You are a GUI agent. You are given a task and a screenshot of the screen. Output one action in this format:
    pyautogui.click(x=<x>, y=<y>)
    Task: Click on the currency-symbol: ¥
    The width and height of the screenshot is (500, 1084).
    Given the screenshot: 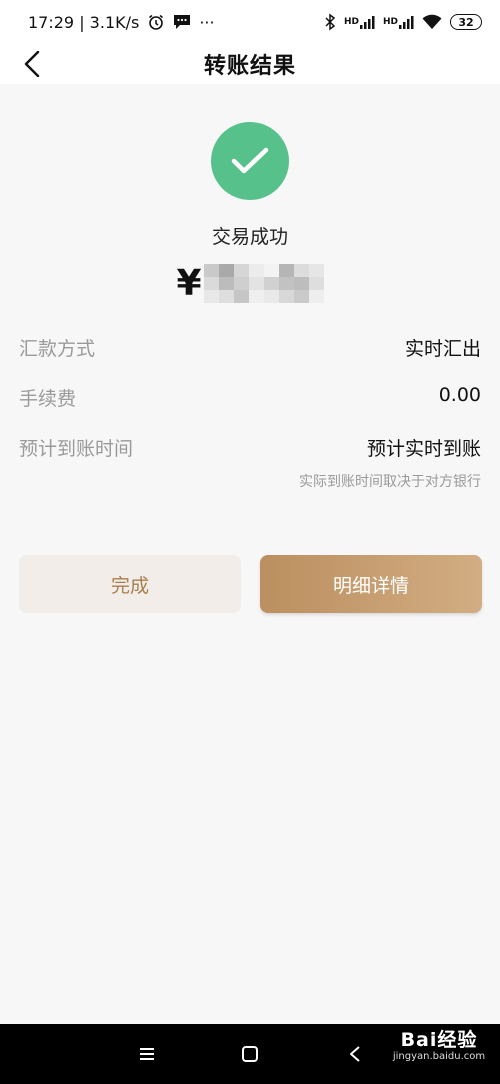 What is the action you would take?
    pyautogui.click(x=189, y=283)
    